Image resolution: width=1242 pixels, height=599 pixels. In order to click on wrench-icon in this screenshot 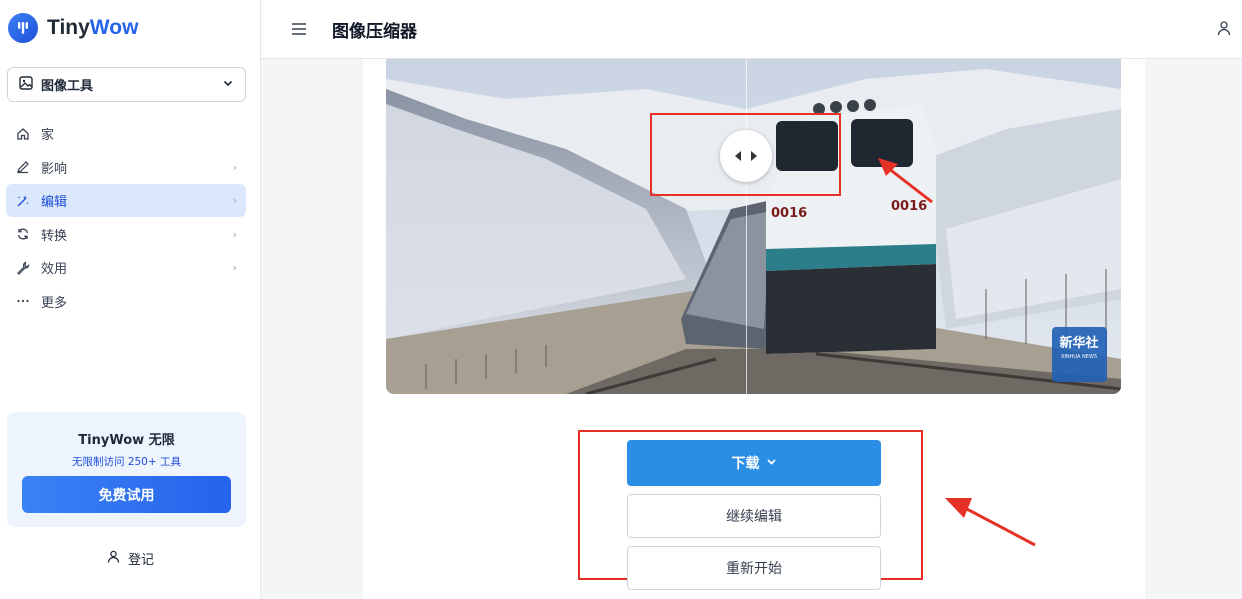, I will do `click(23, 268)`.